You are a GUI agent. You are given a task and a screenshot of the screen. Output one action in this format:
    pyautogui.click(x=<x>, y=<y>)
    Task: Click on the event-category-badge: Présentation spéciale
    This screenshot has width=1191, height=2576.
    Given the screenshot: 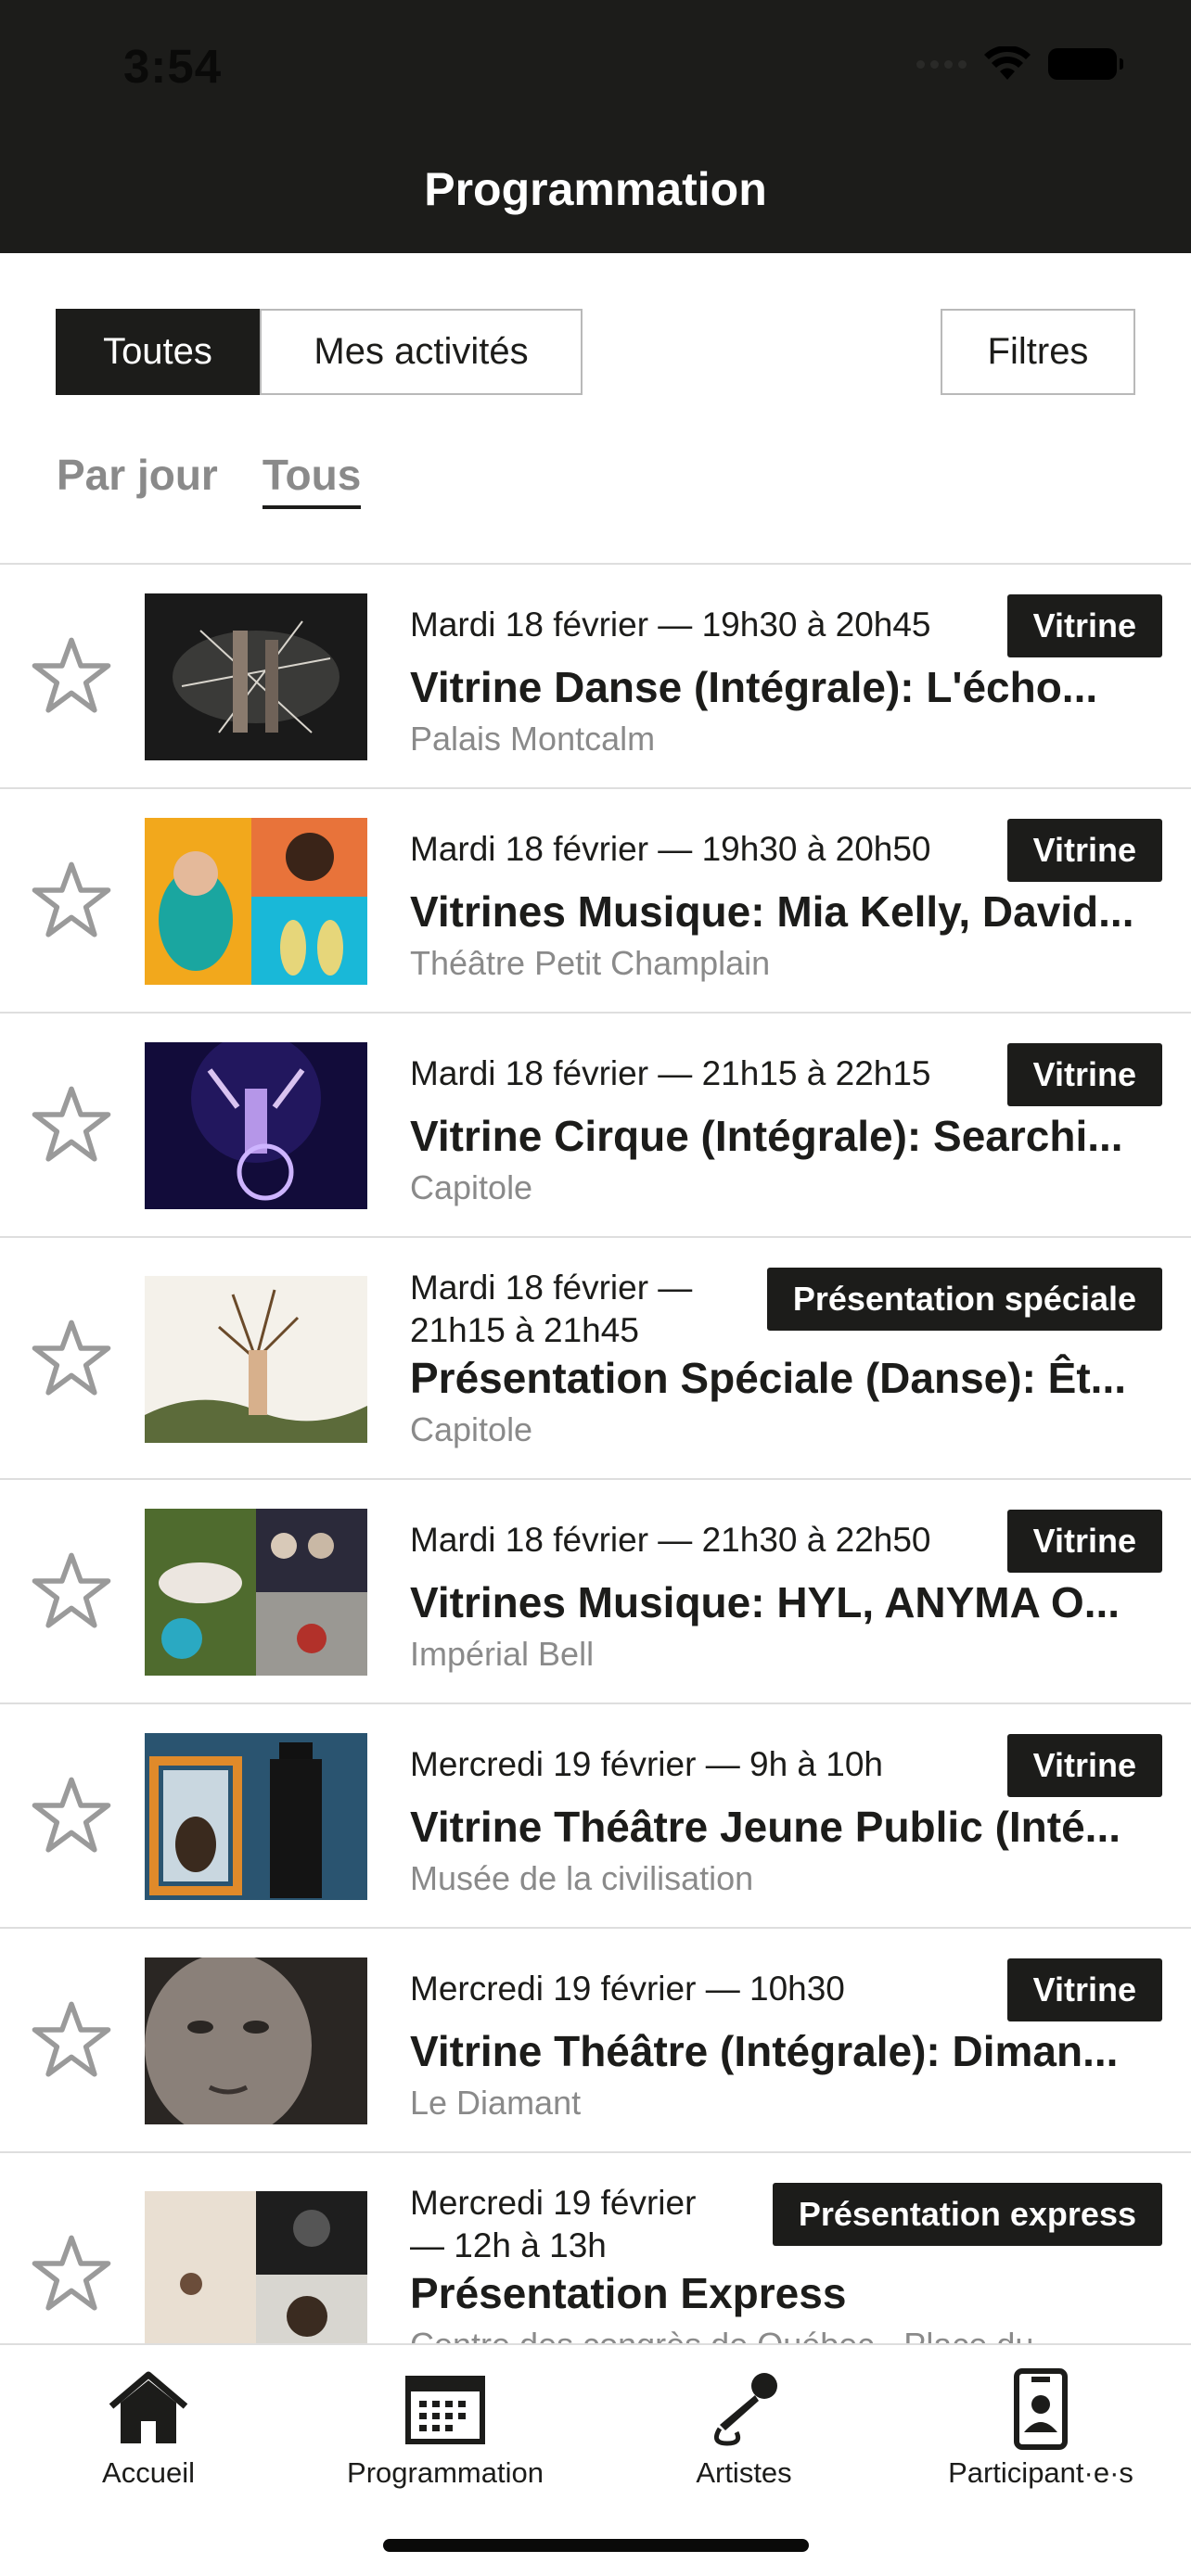 What is the action you would take?
    pyautogui.click(x=964, y=1299)
    